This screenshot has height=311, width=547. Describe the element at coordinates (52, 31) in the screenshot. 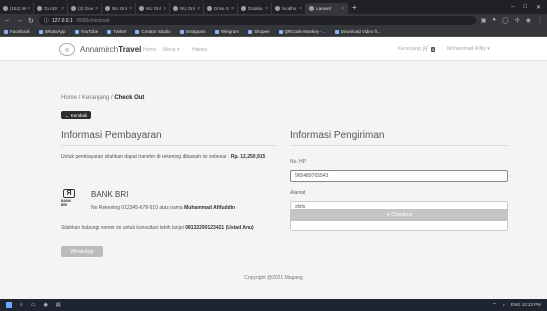

I see `bookmark-item: WhatsApp` at that location.